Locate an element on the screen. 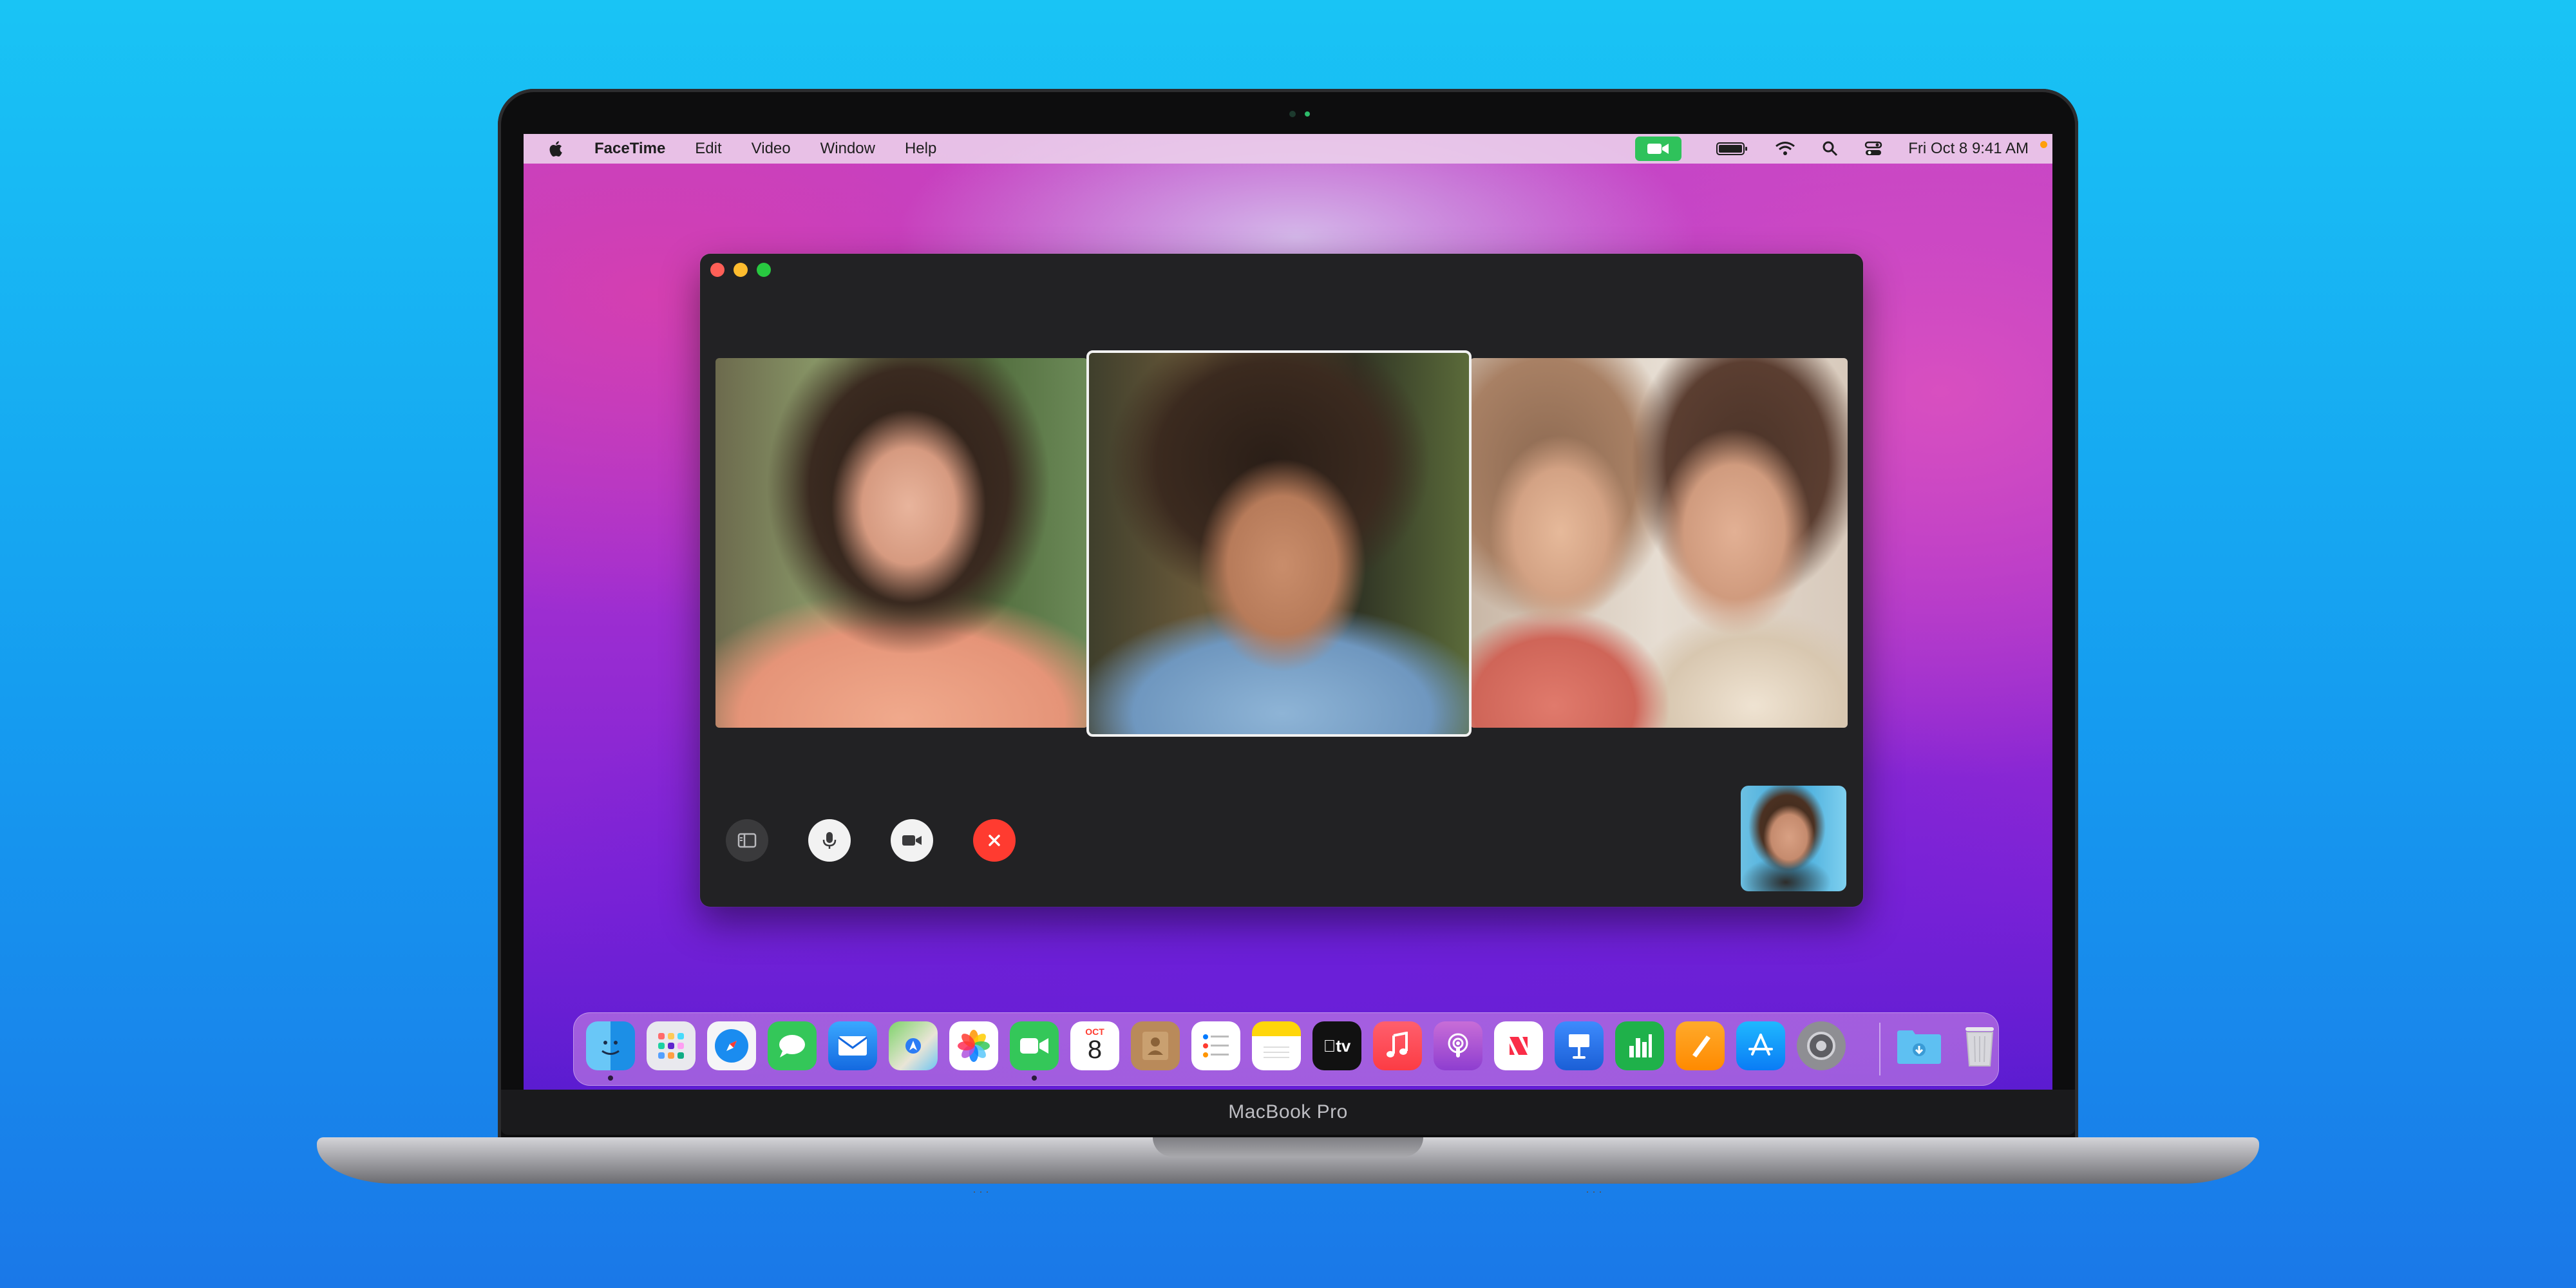  calendar-day: 8 is located at coordinates (1095, 1050).